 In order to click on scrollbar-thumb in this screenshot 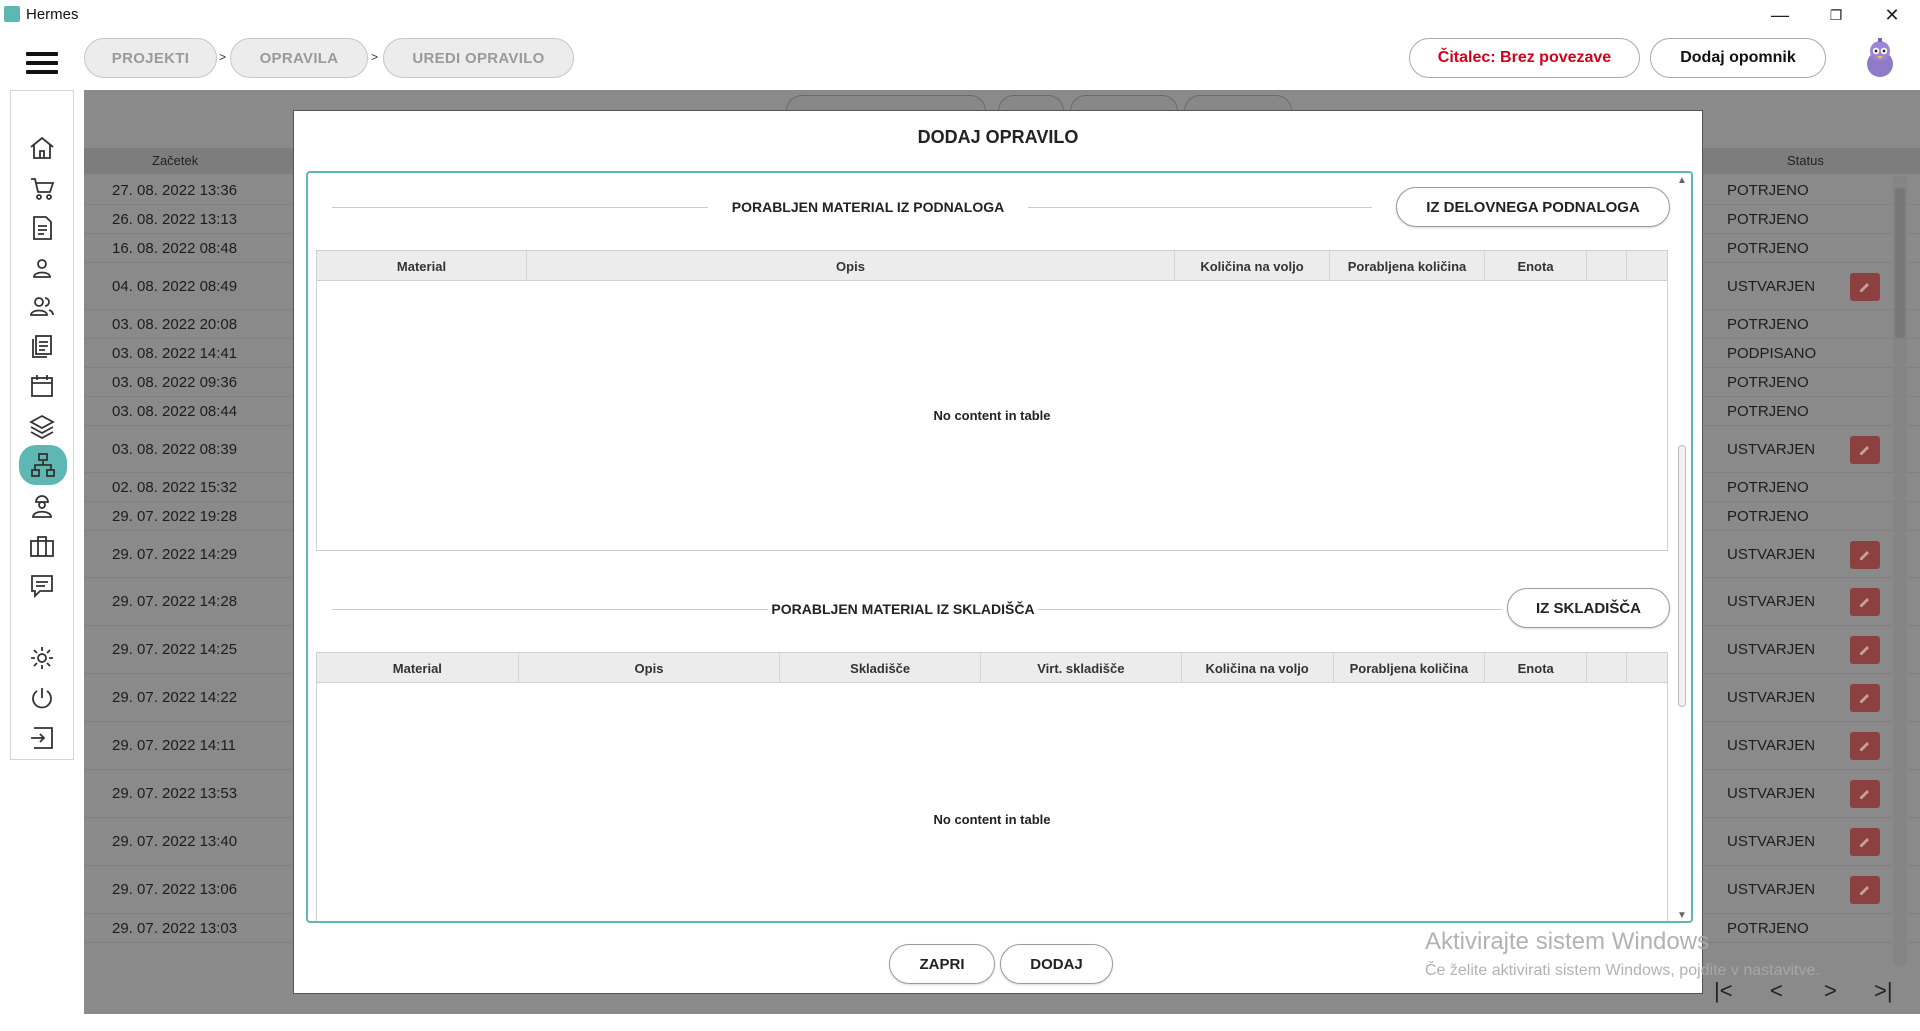, I will do `click(1682, 576)`.